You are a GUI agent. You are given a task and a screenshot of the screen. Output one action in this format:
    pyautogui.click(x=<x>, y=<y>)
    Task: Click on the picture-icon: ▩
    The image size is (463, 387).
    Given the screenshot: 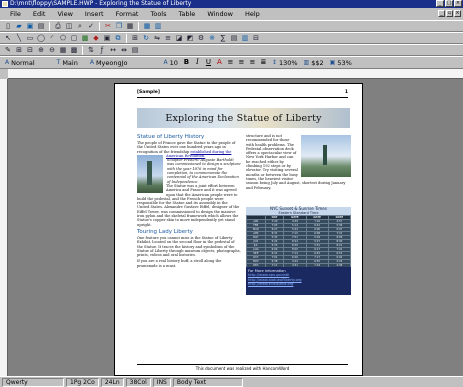 What is the action you would take?
    pyautogui.click(x=85, y=38)
    